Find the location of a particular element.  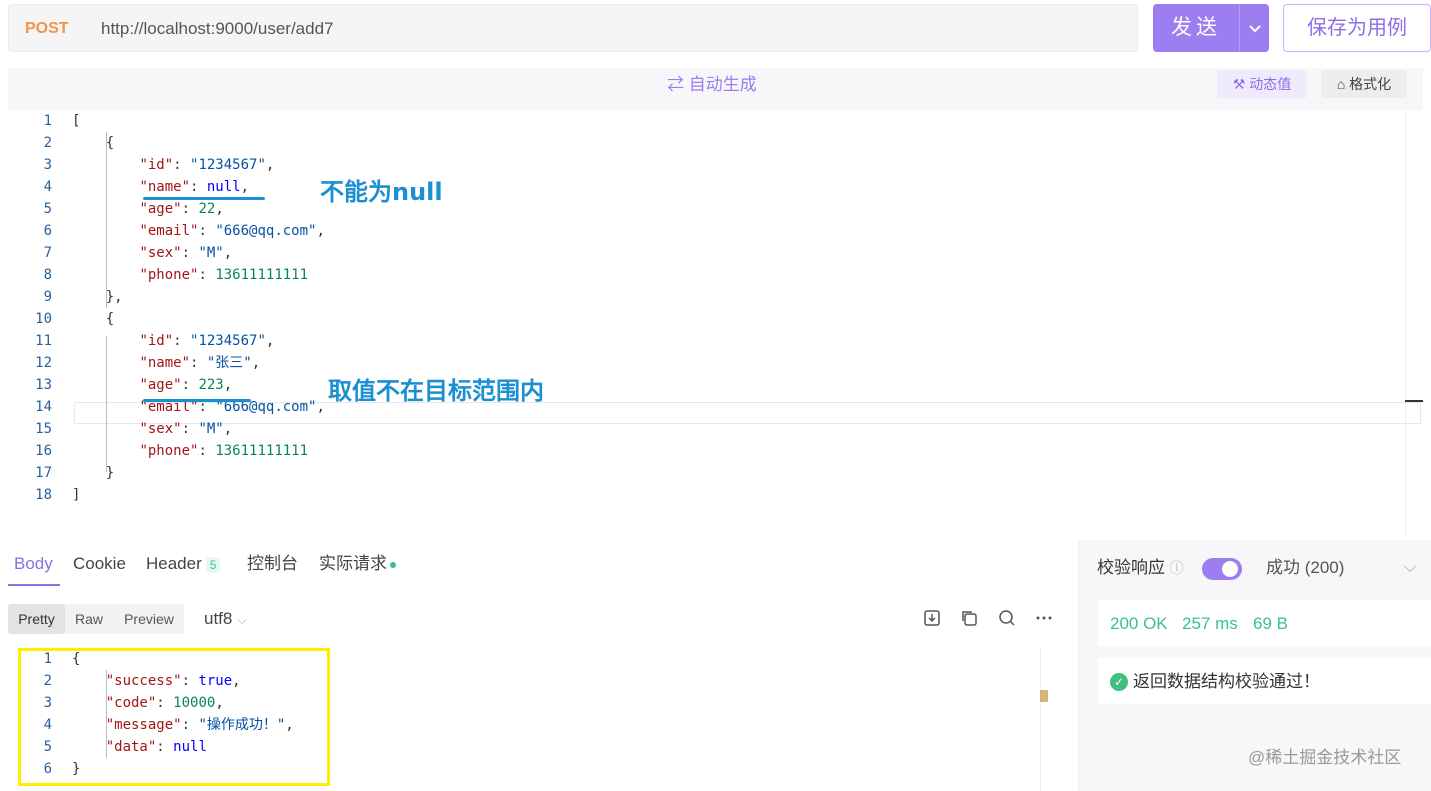

chevron-down-icon is located at coordinates (1255, 29).